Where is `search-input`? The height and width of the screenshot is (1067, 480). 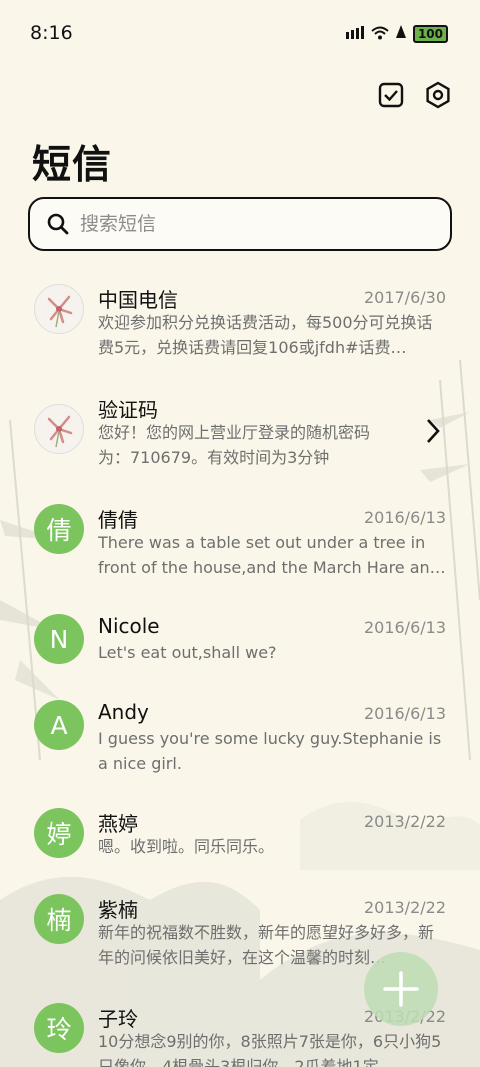 search-input is located at coordinates (240, 224).